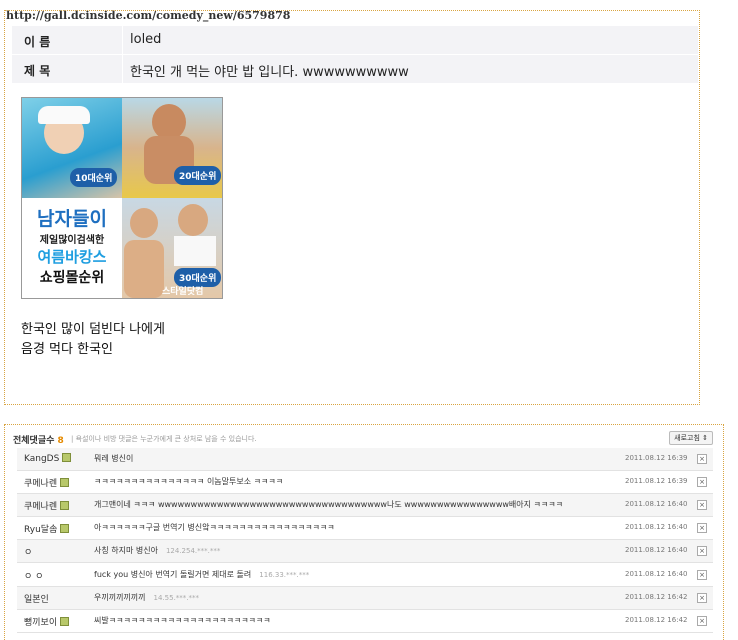 The image size is (738, 640). Describe the element at coordinates (269, 72) in the screenshot. I see `post-title: 한국인 개 먹는 야만 밥 입니다. wwwwwwwwww` at that location.